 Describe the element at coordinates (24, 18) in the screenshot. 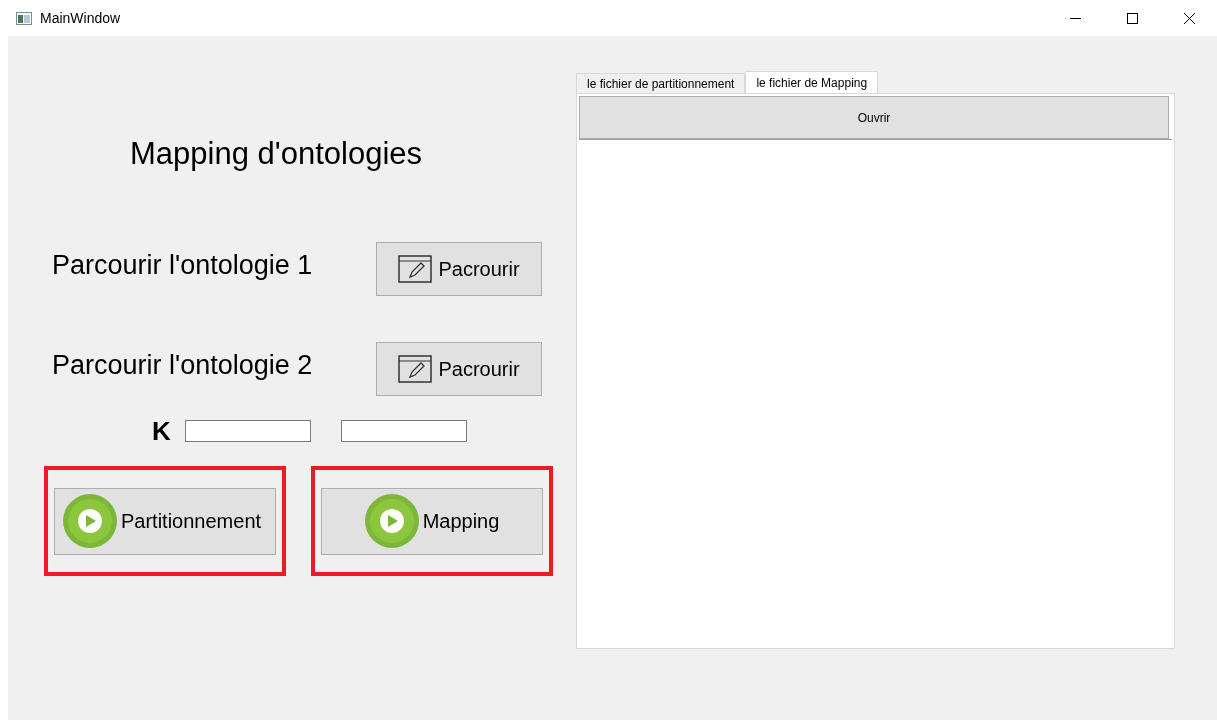

I see `app-icon` at that location.